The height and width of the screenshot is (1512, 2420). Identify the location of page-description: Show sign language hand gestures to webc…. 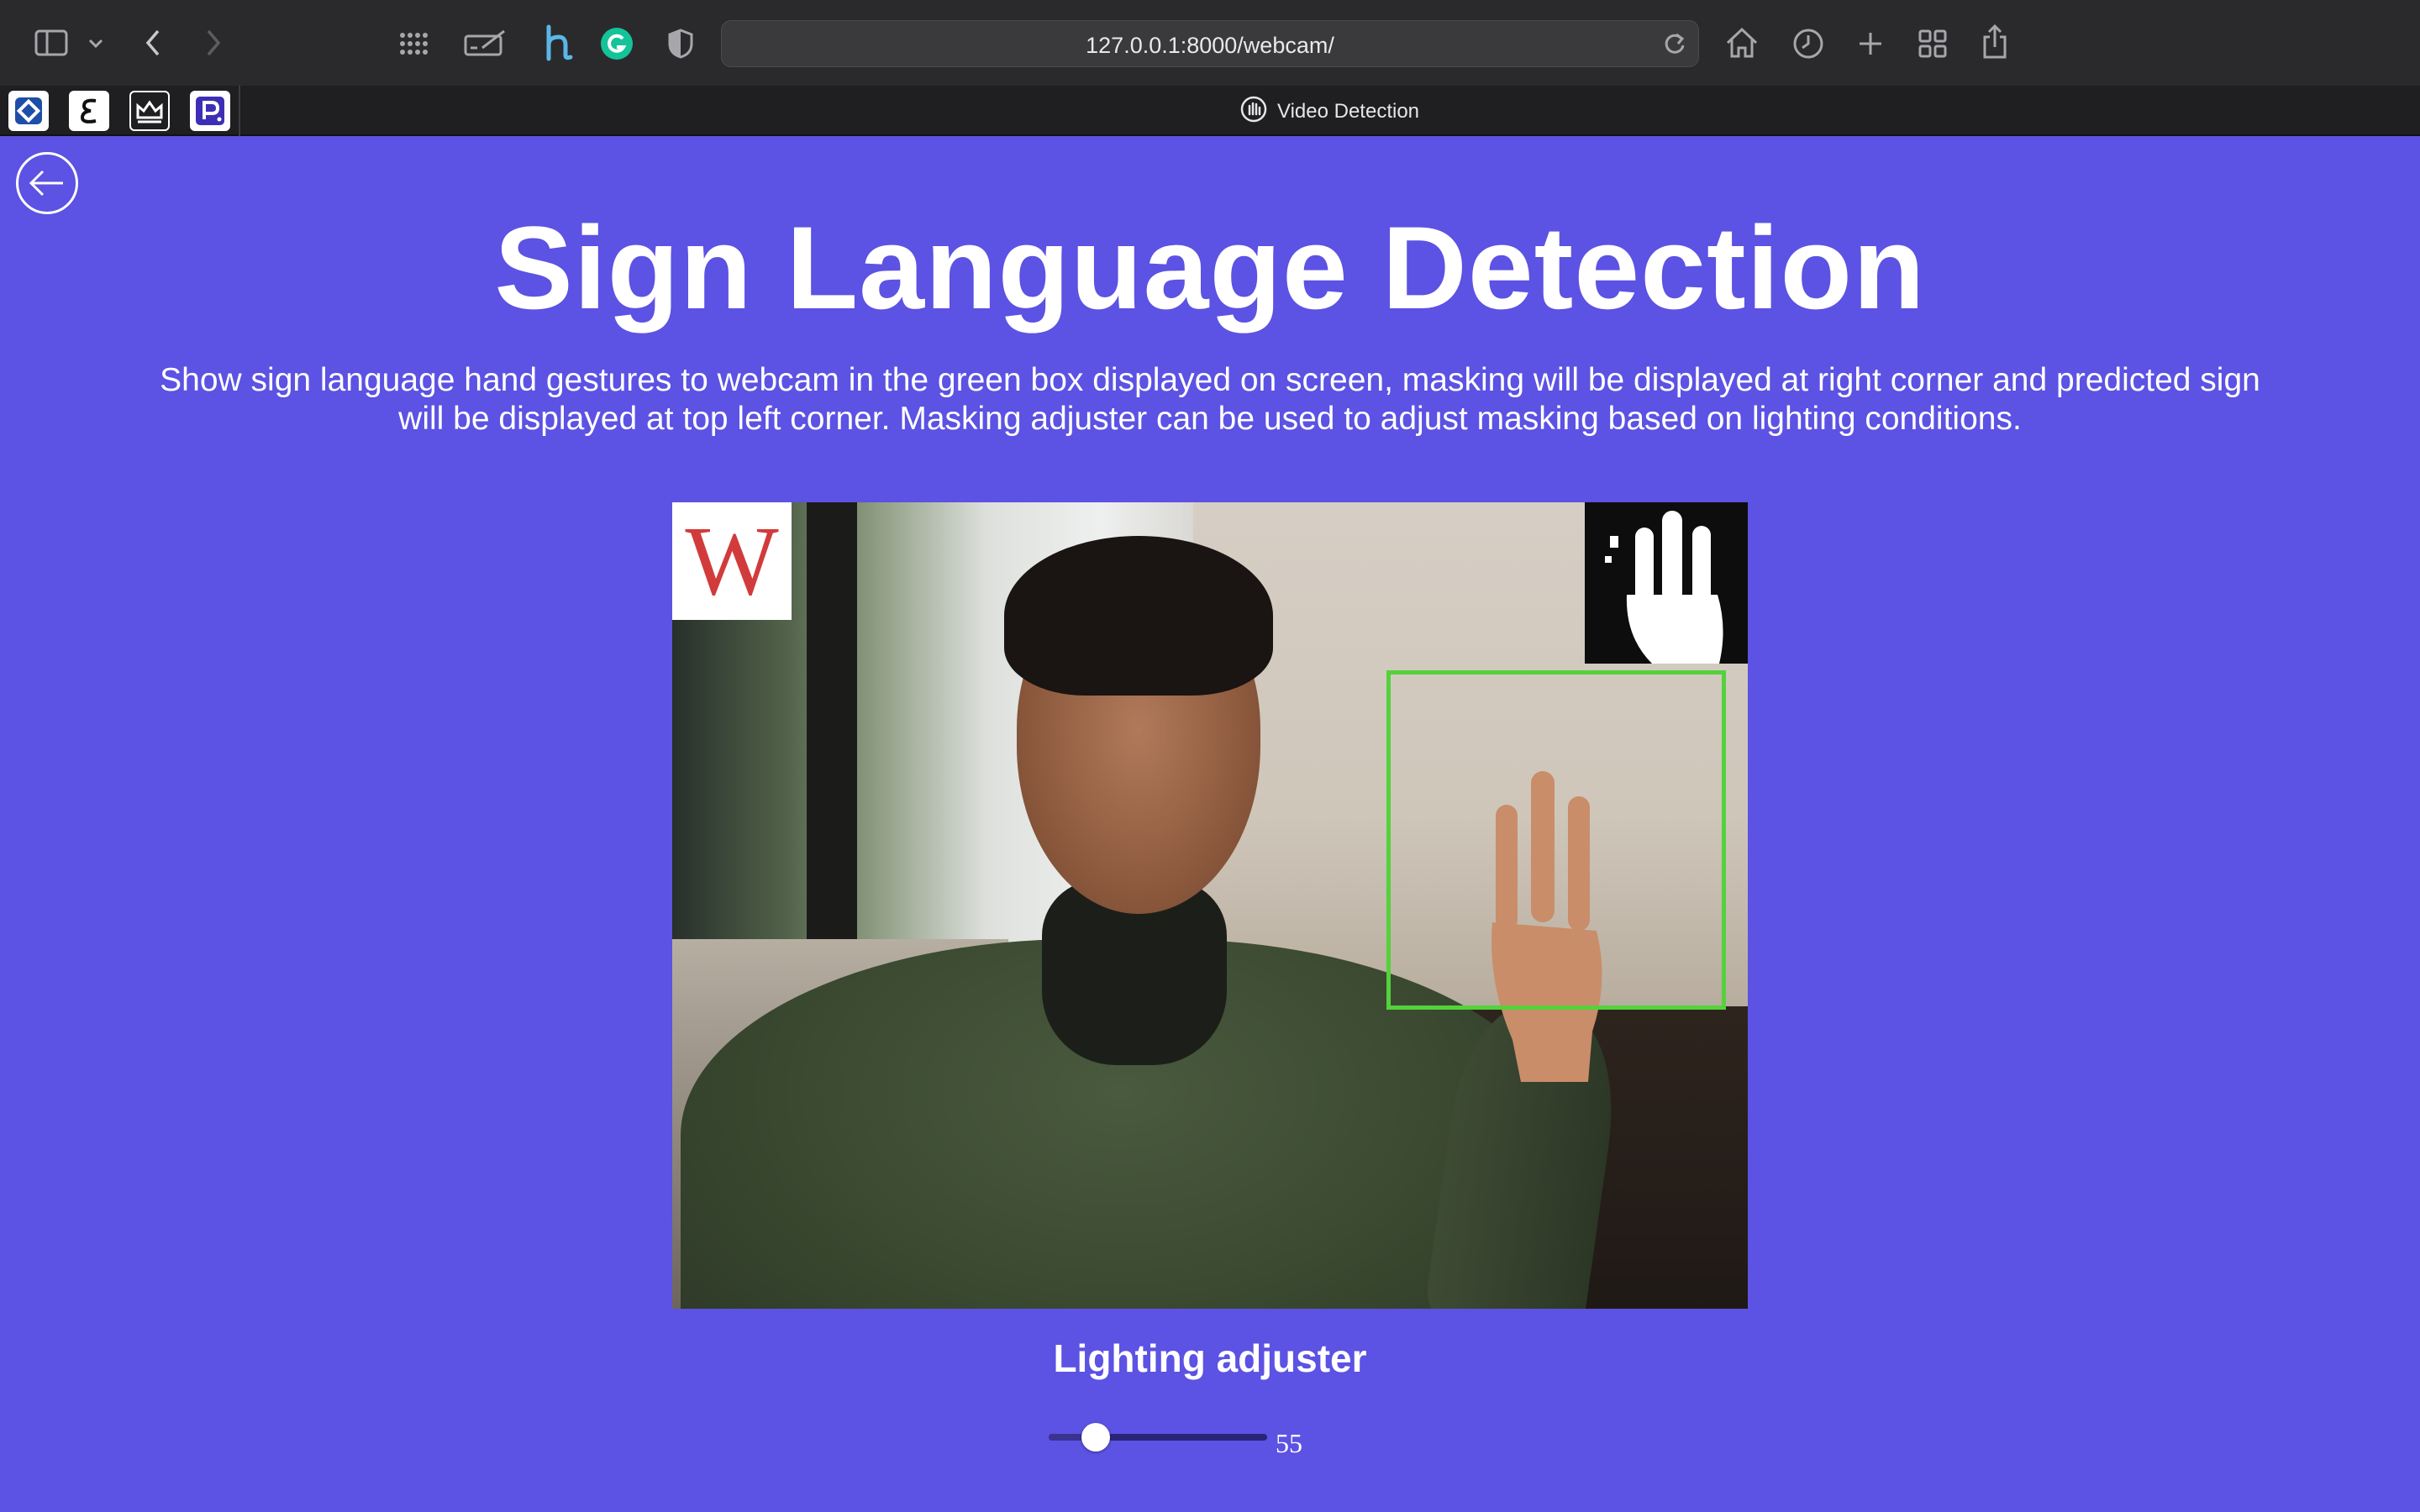
(1210, 399).